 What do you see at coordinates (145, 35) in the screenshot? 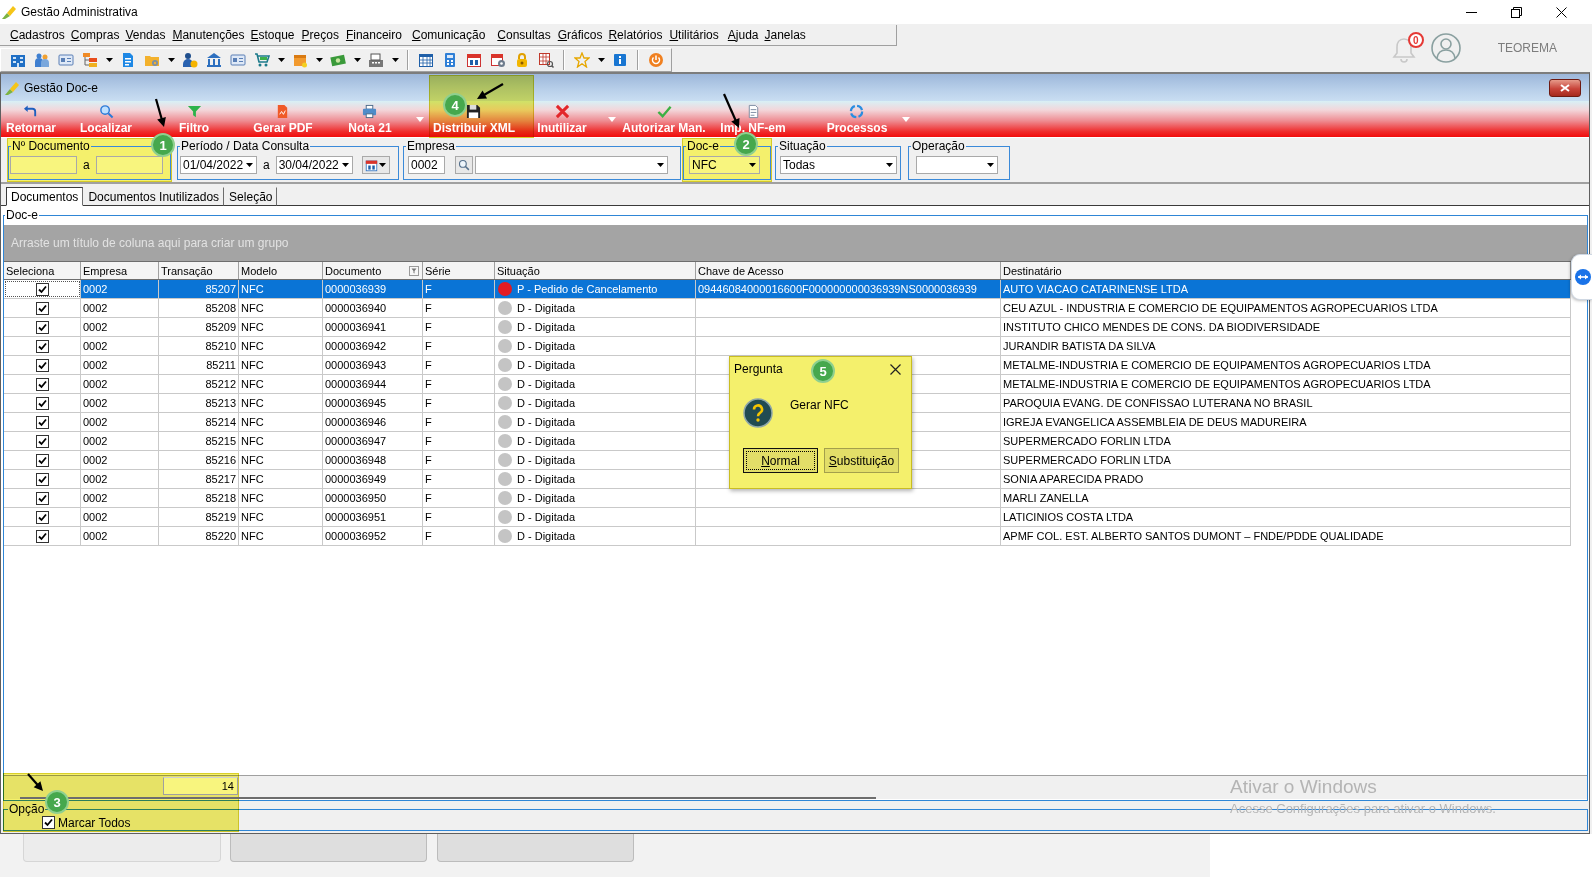
I see `menu-item: Vendas` at bounding box center [145, 35].